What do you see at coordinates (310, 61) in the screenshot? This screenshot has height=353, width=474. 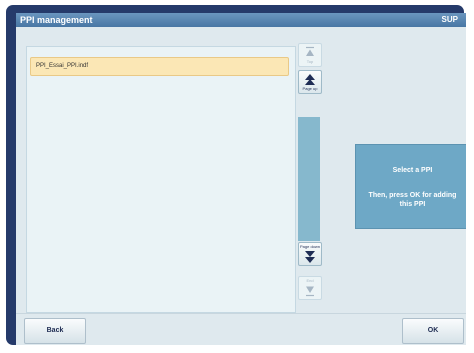 I see `scroll-top-label: Top` at bounding box center [310, 61].